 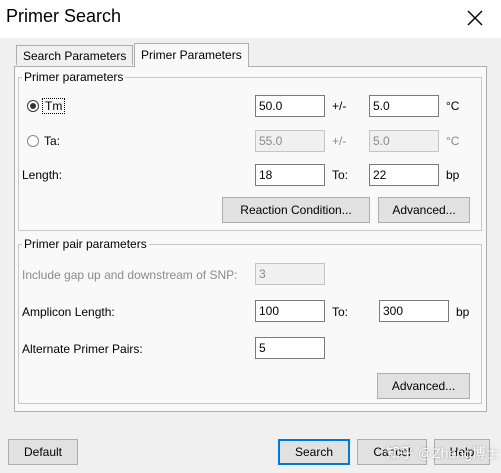 What do you see at coordinates (33, 141) in the screenshot?
I see `ta-radio` at bounding box center [33, 141].